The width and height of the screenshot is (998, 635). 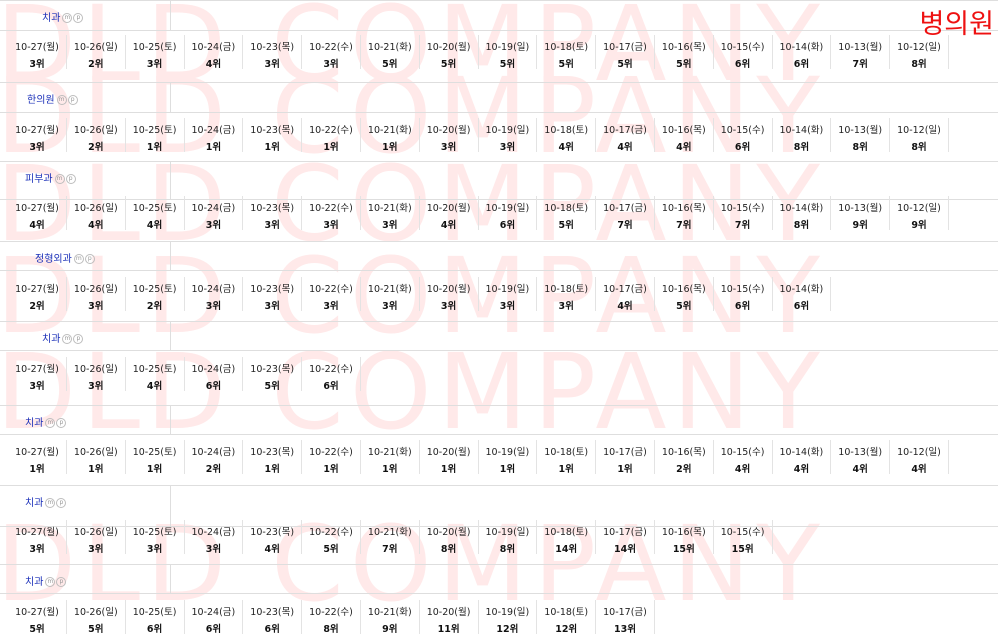 I want to click on rank-cell: 10-18(토) 5위, so click(x=567, y=52).